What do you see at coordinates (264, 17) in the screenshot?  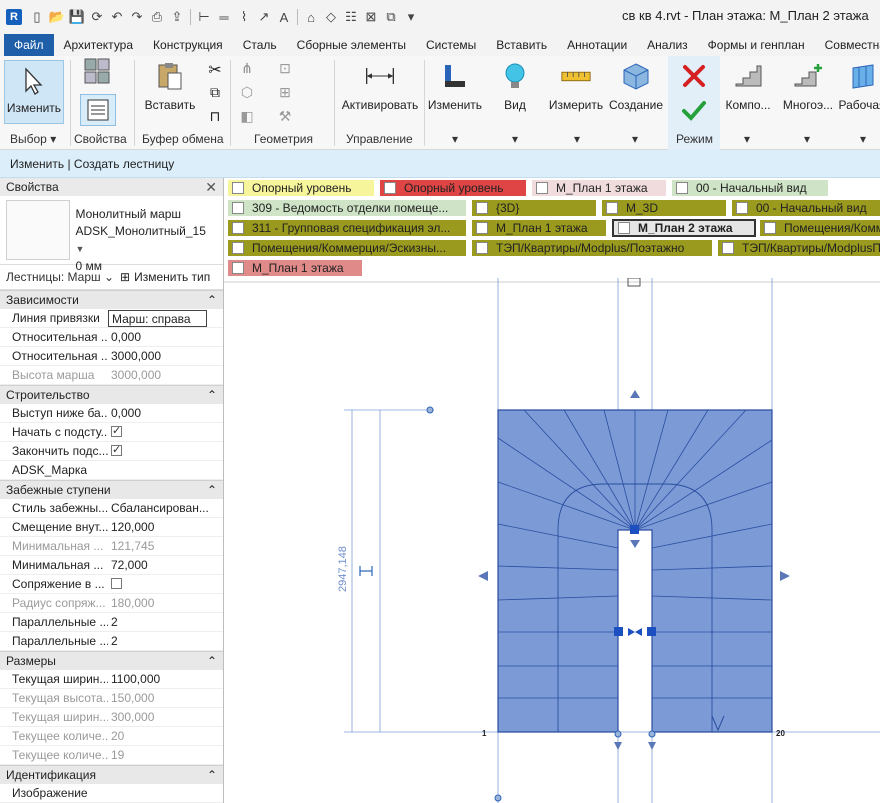 I see `dimension-icon: ↗` at bounding box center [264, 17].